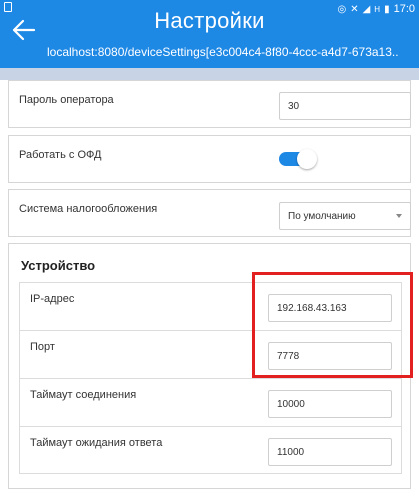 The width and height of the screenshot is (419, 489). Describe the element at coordinates (83, 395) in the screenshot. I see `connect-timeout-label: Таймаут соединения` at that location.